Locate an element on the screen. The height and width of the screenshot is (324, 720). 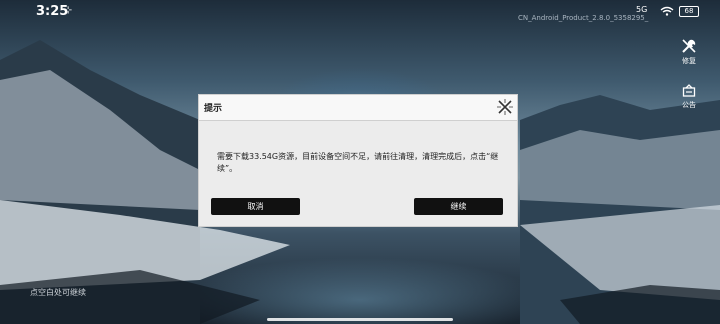
repair-button: 修复 is located at coordinates (689, 52).